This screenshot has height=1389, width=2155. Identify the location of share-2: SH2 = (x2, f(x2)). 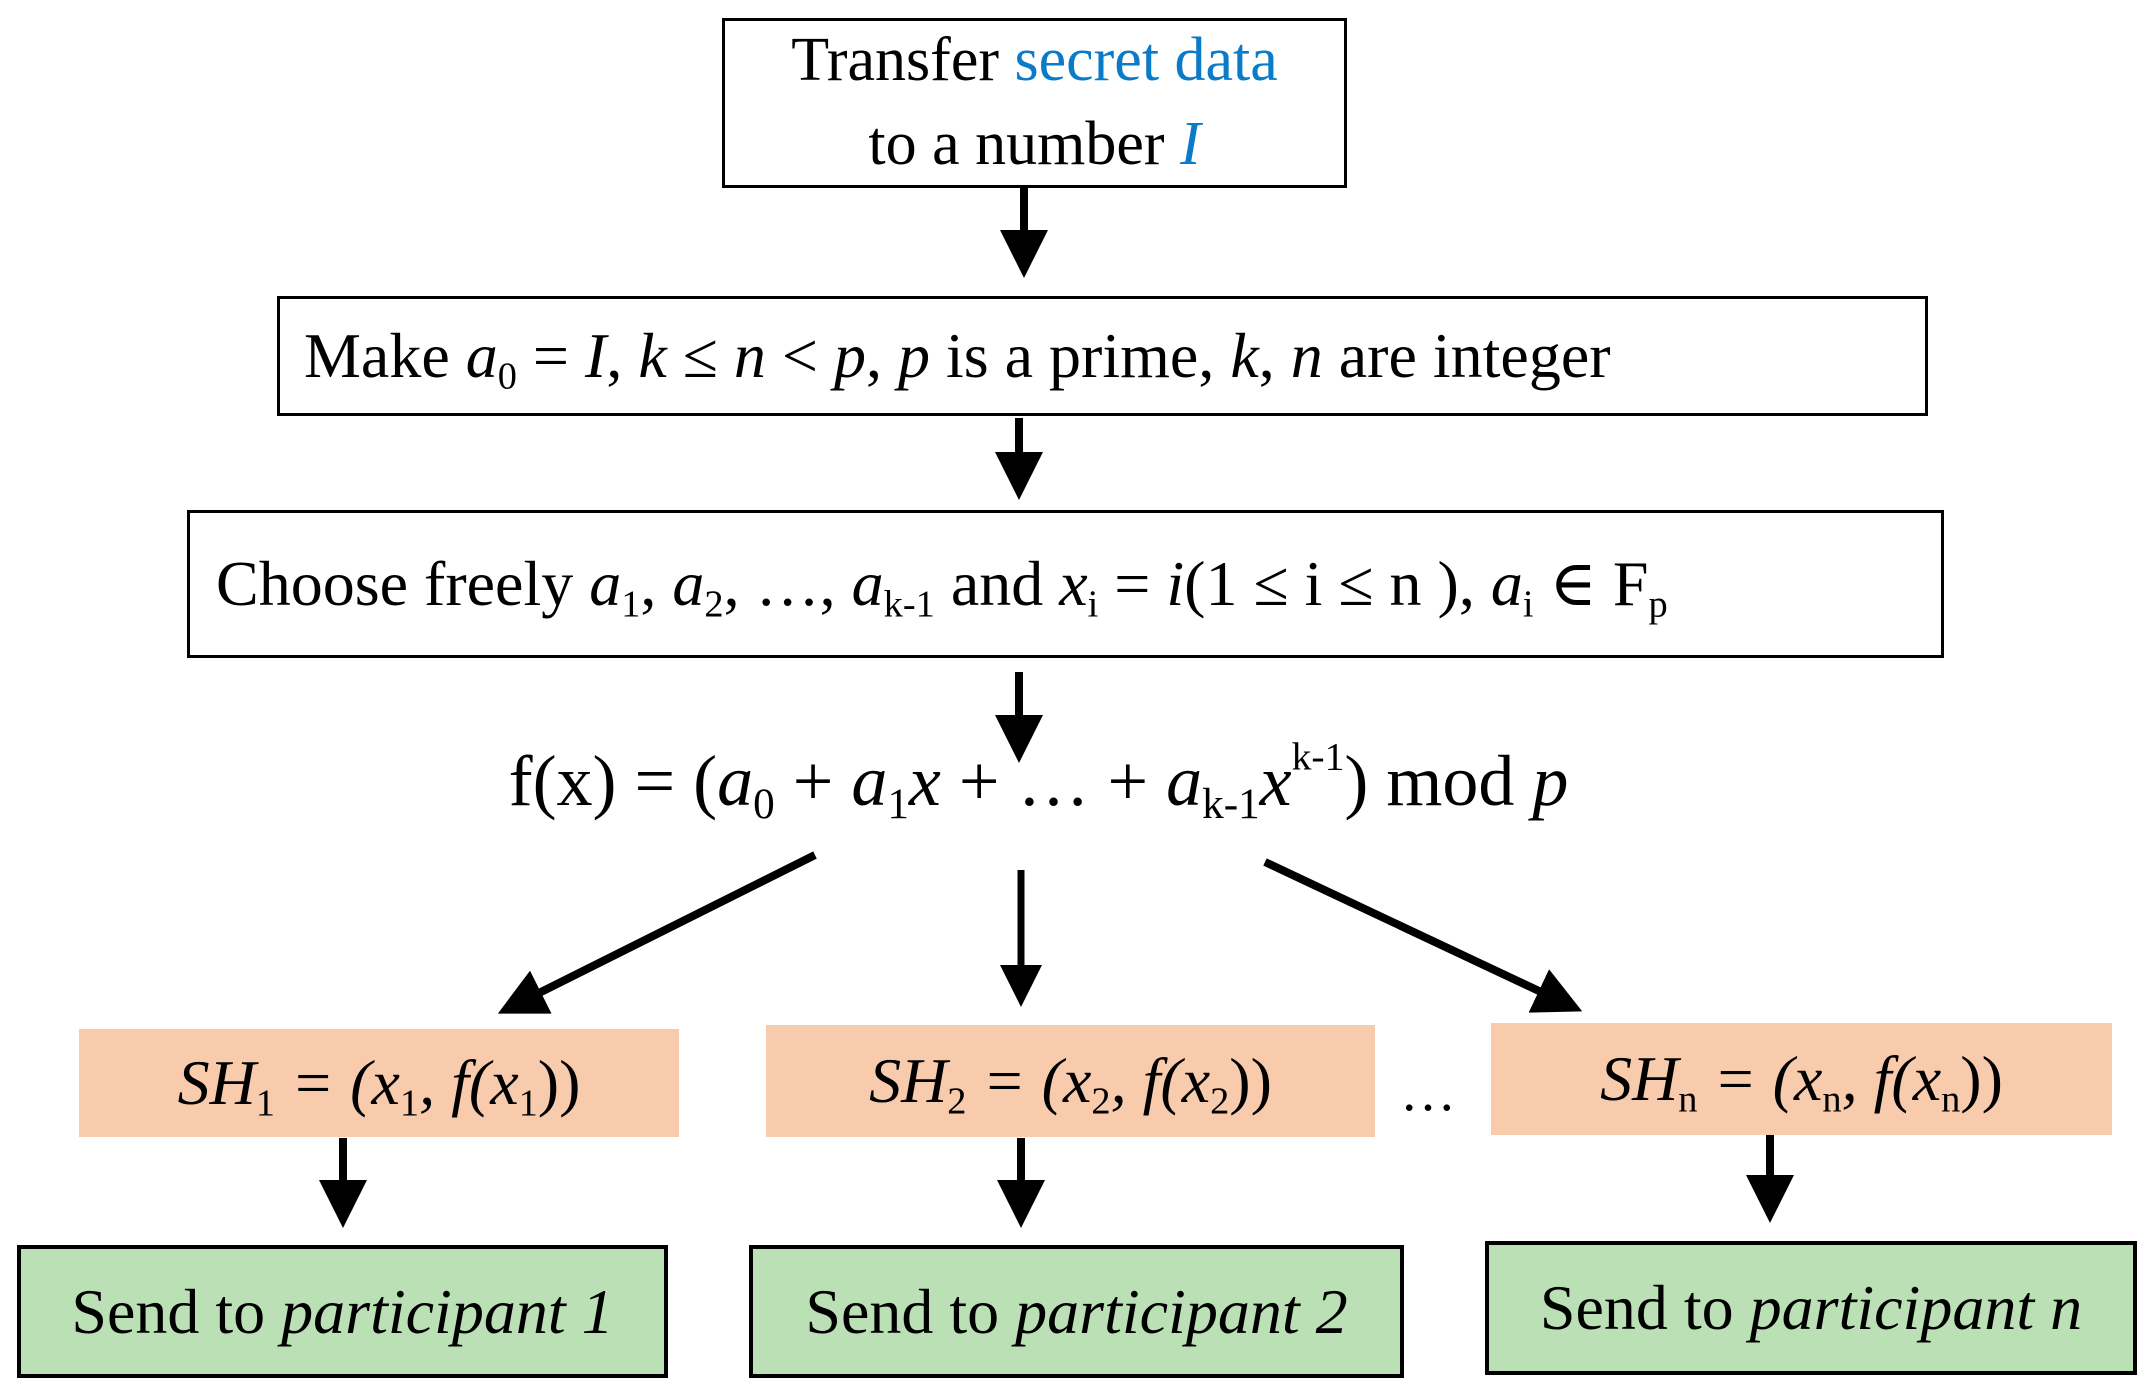
(1070, 1081).